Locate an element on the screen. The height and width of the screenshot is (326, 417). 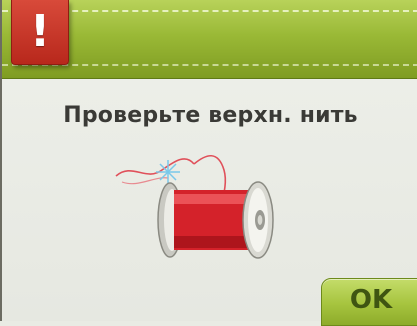
alert-badge: ! is located at coordinates (40, 32).